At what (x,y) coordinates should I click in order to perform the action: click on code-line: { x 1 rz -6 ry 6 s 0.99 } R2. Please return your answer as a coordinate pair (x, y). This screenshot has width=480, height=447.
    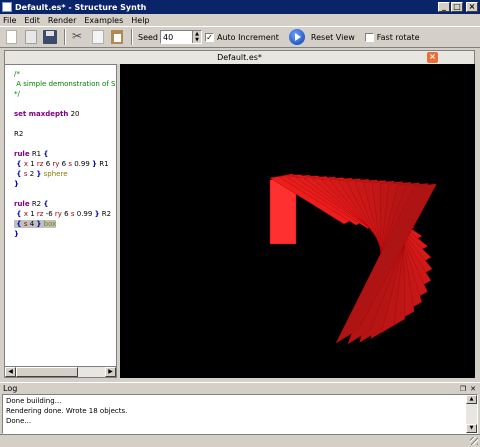
    Looking at the image, I should click on (65, 214).